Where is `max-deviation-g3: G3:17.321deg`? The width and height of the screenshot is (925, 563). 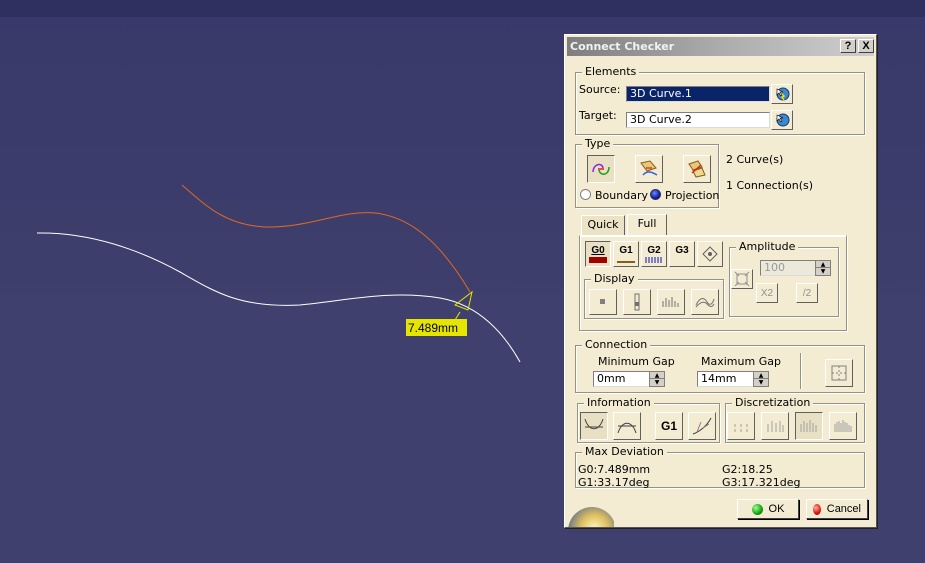 max-deviation-g3: G3:17.321deg is located at coordinates (761, 482).